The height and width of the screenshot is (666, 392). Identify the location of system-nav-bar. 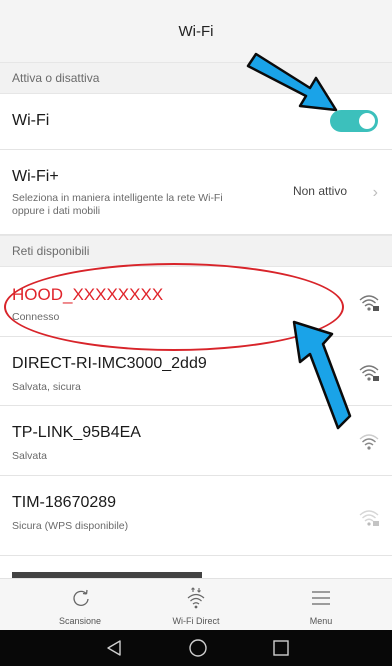
(196, 648).